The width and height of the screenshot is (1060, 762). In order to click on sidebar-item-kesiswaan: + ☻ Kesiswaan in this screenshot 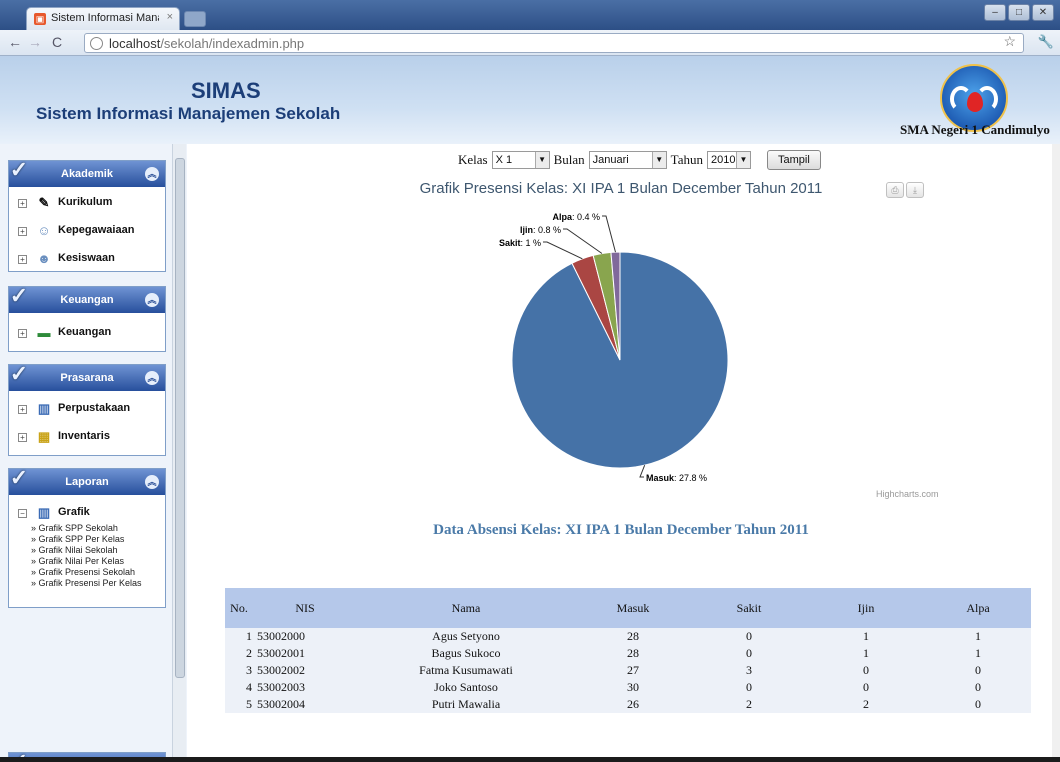, I will do `click(87, 259)`.